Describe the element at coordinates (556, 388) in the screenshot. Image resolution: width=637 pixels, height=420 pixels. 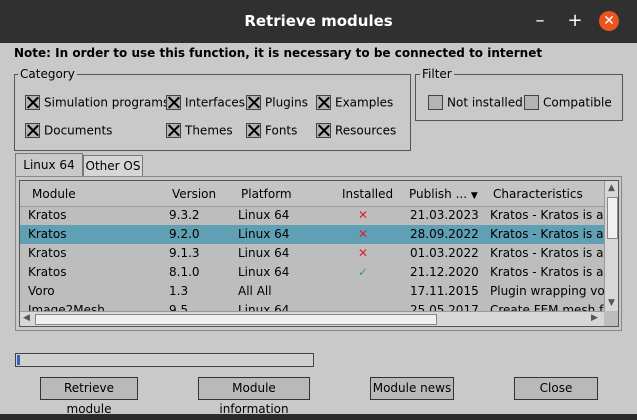
I see `close-button: Close` at that location.